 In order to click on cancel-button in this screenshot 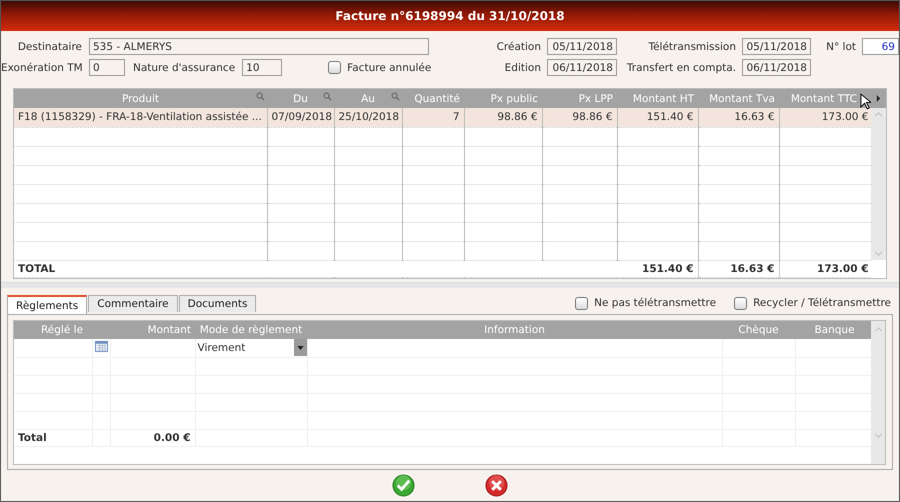, I will do `click(496, 485)`.